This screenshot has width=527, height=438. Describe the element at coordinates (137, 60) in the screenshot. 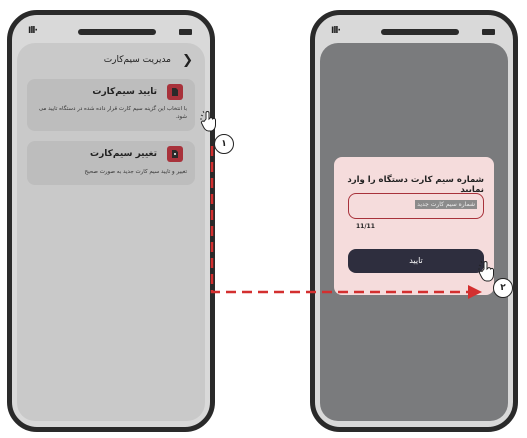

I see `page-title: مدیریت سیم‌کارت` at that location.